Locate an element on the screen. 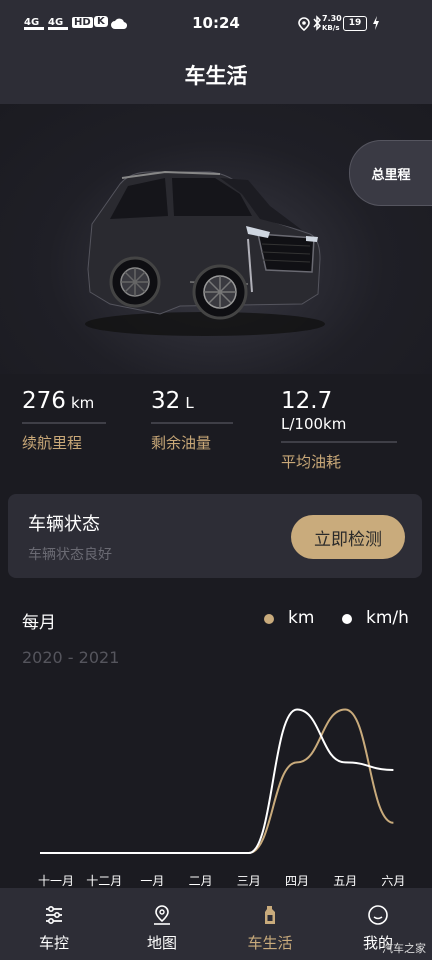 The image size is (432, 960). car-image is located at coordinates (205, 253).